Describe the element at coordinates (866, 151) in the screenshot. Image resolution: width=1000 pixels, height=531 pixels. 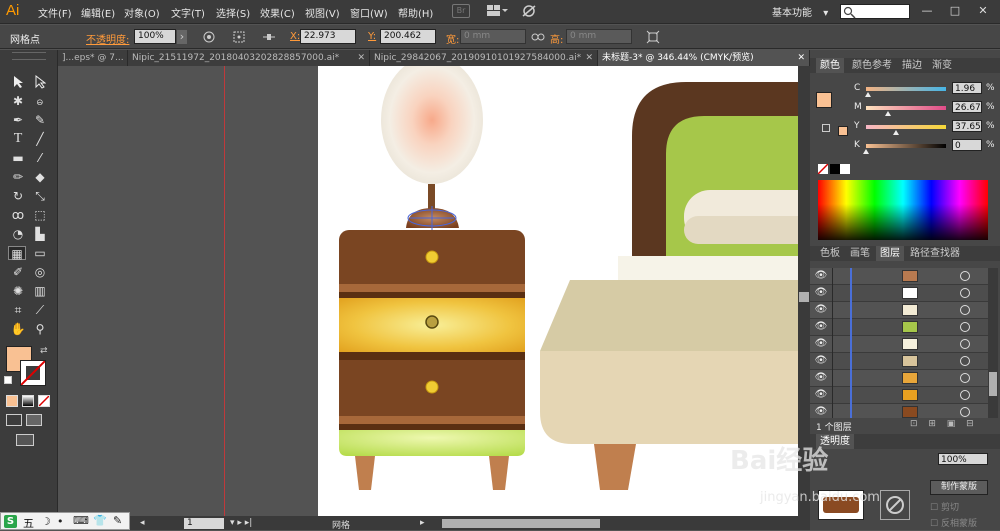
I see `channel-k-thumb` at that location.